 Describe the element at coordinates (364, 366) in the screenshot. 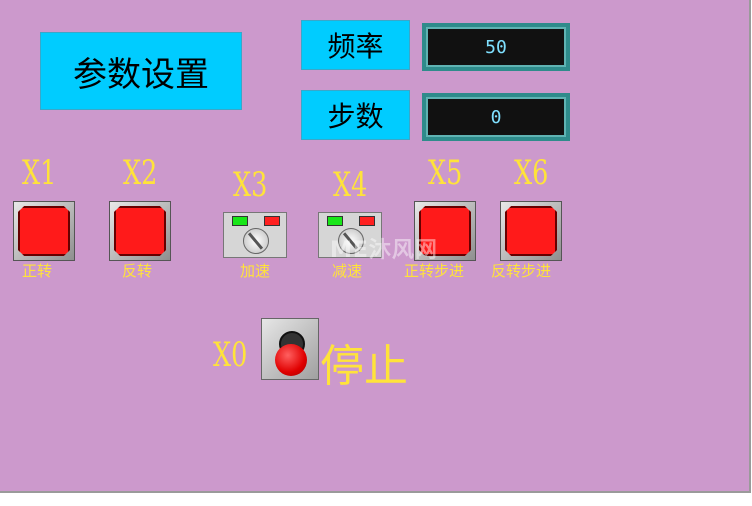

I see `stop-caption: 停止` at that location.